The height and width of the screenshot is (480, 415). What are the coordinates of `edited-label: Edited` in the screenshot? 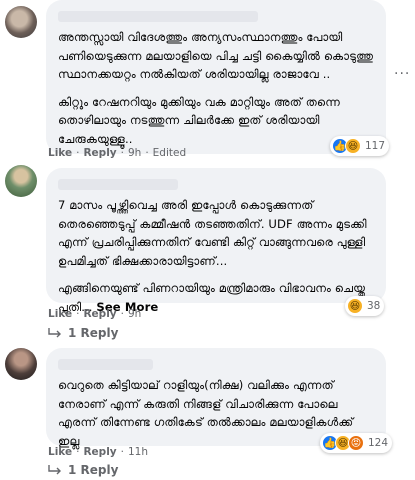 It's located at (169, 153).